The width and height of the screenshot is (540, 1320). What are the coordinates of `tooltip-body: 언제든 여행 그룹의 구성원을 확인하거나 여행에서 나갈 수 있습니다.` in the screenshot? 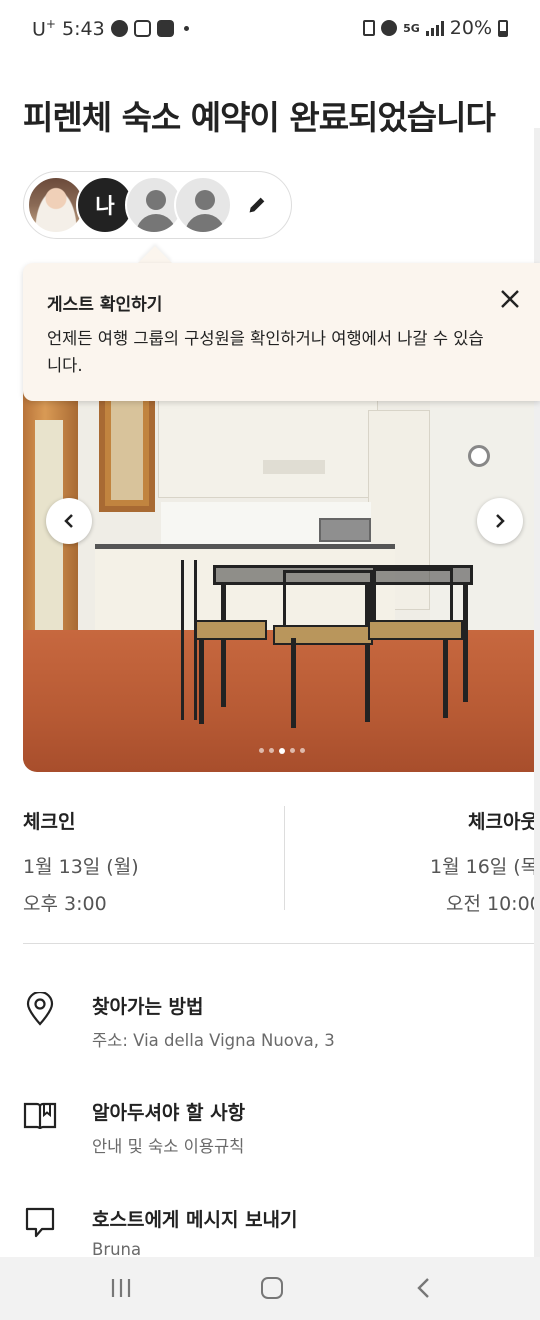 It's located at (265, 352).